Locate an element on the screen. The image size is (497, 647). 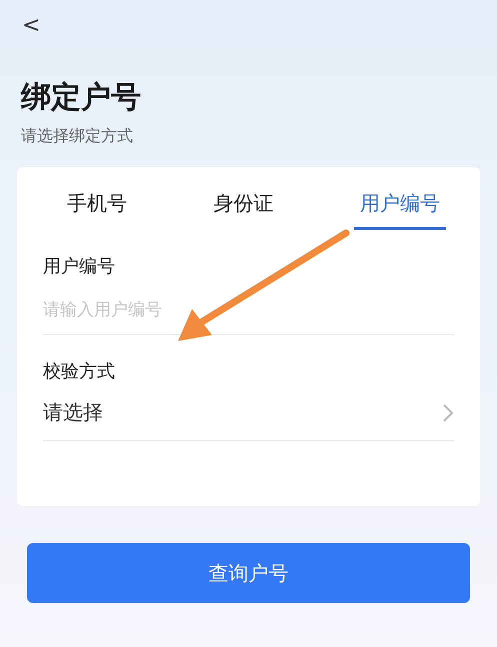
tab: 身份证 is located at coordinates (244, 209).